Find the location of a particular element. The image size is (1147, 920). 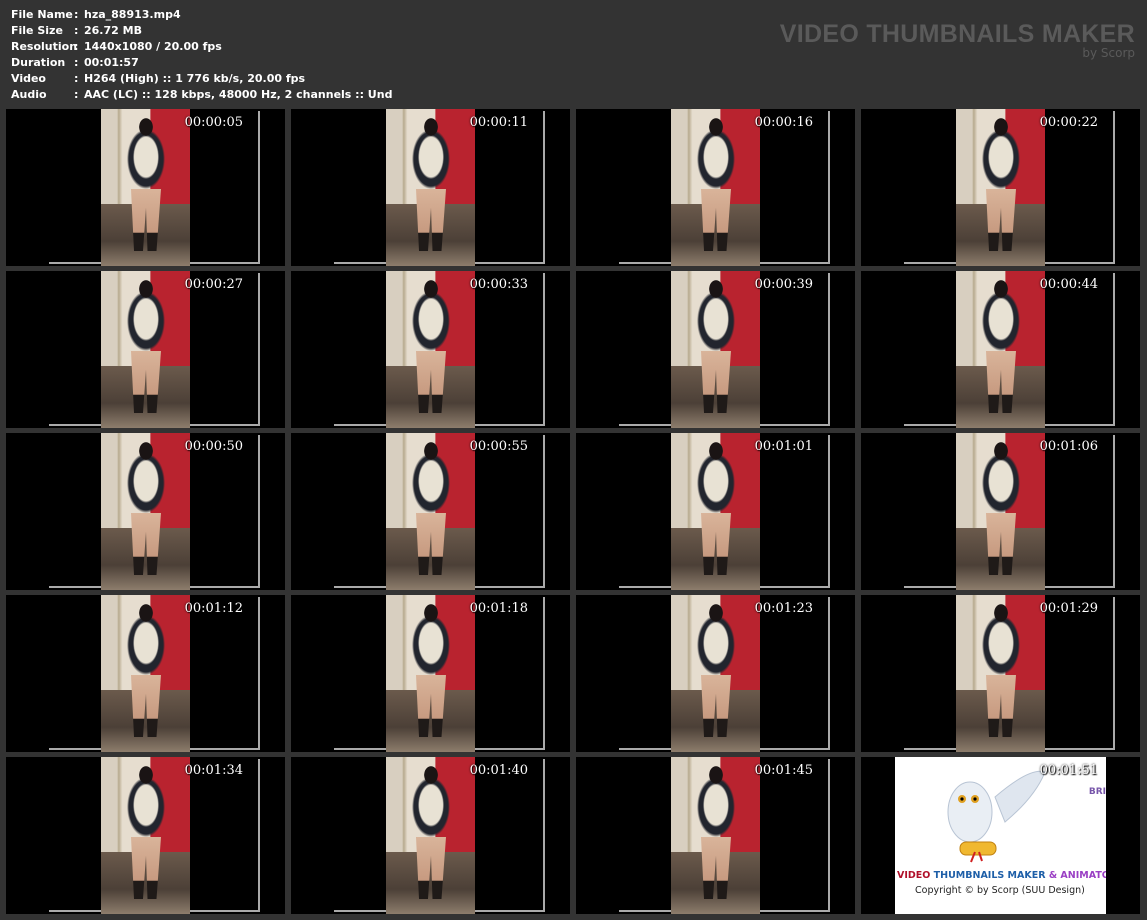

thumbnail: 00:01:40 is located at coordinates (430, 835).